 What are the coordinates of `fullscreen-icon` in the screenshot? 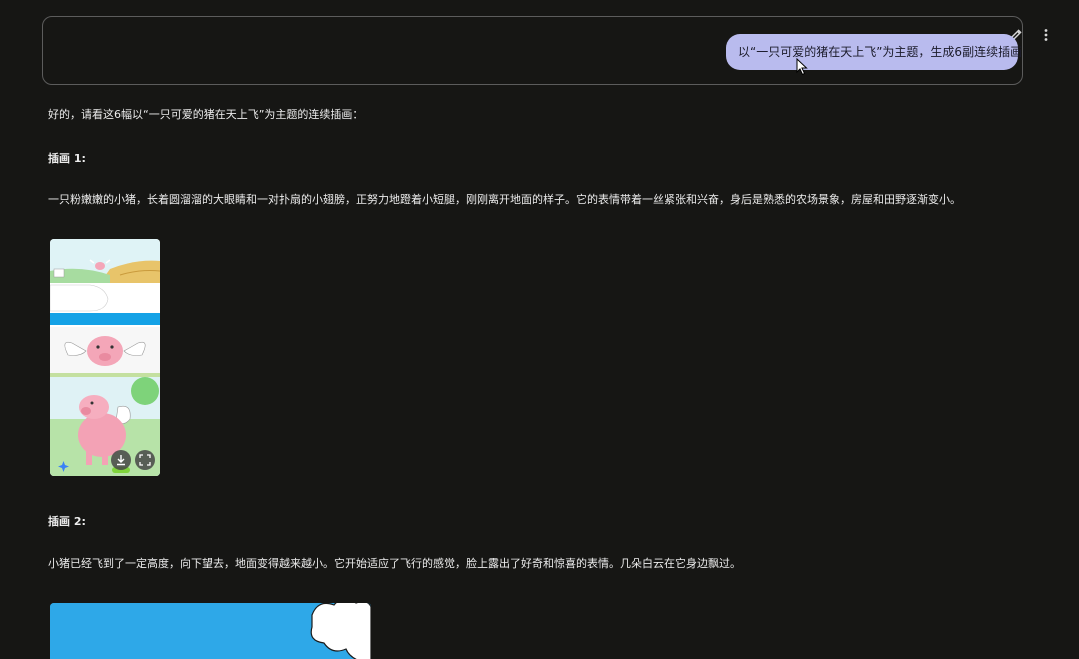 It's located at (145, 460).